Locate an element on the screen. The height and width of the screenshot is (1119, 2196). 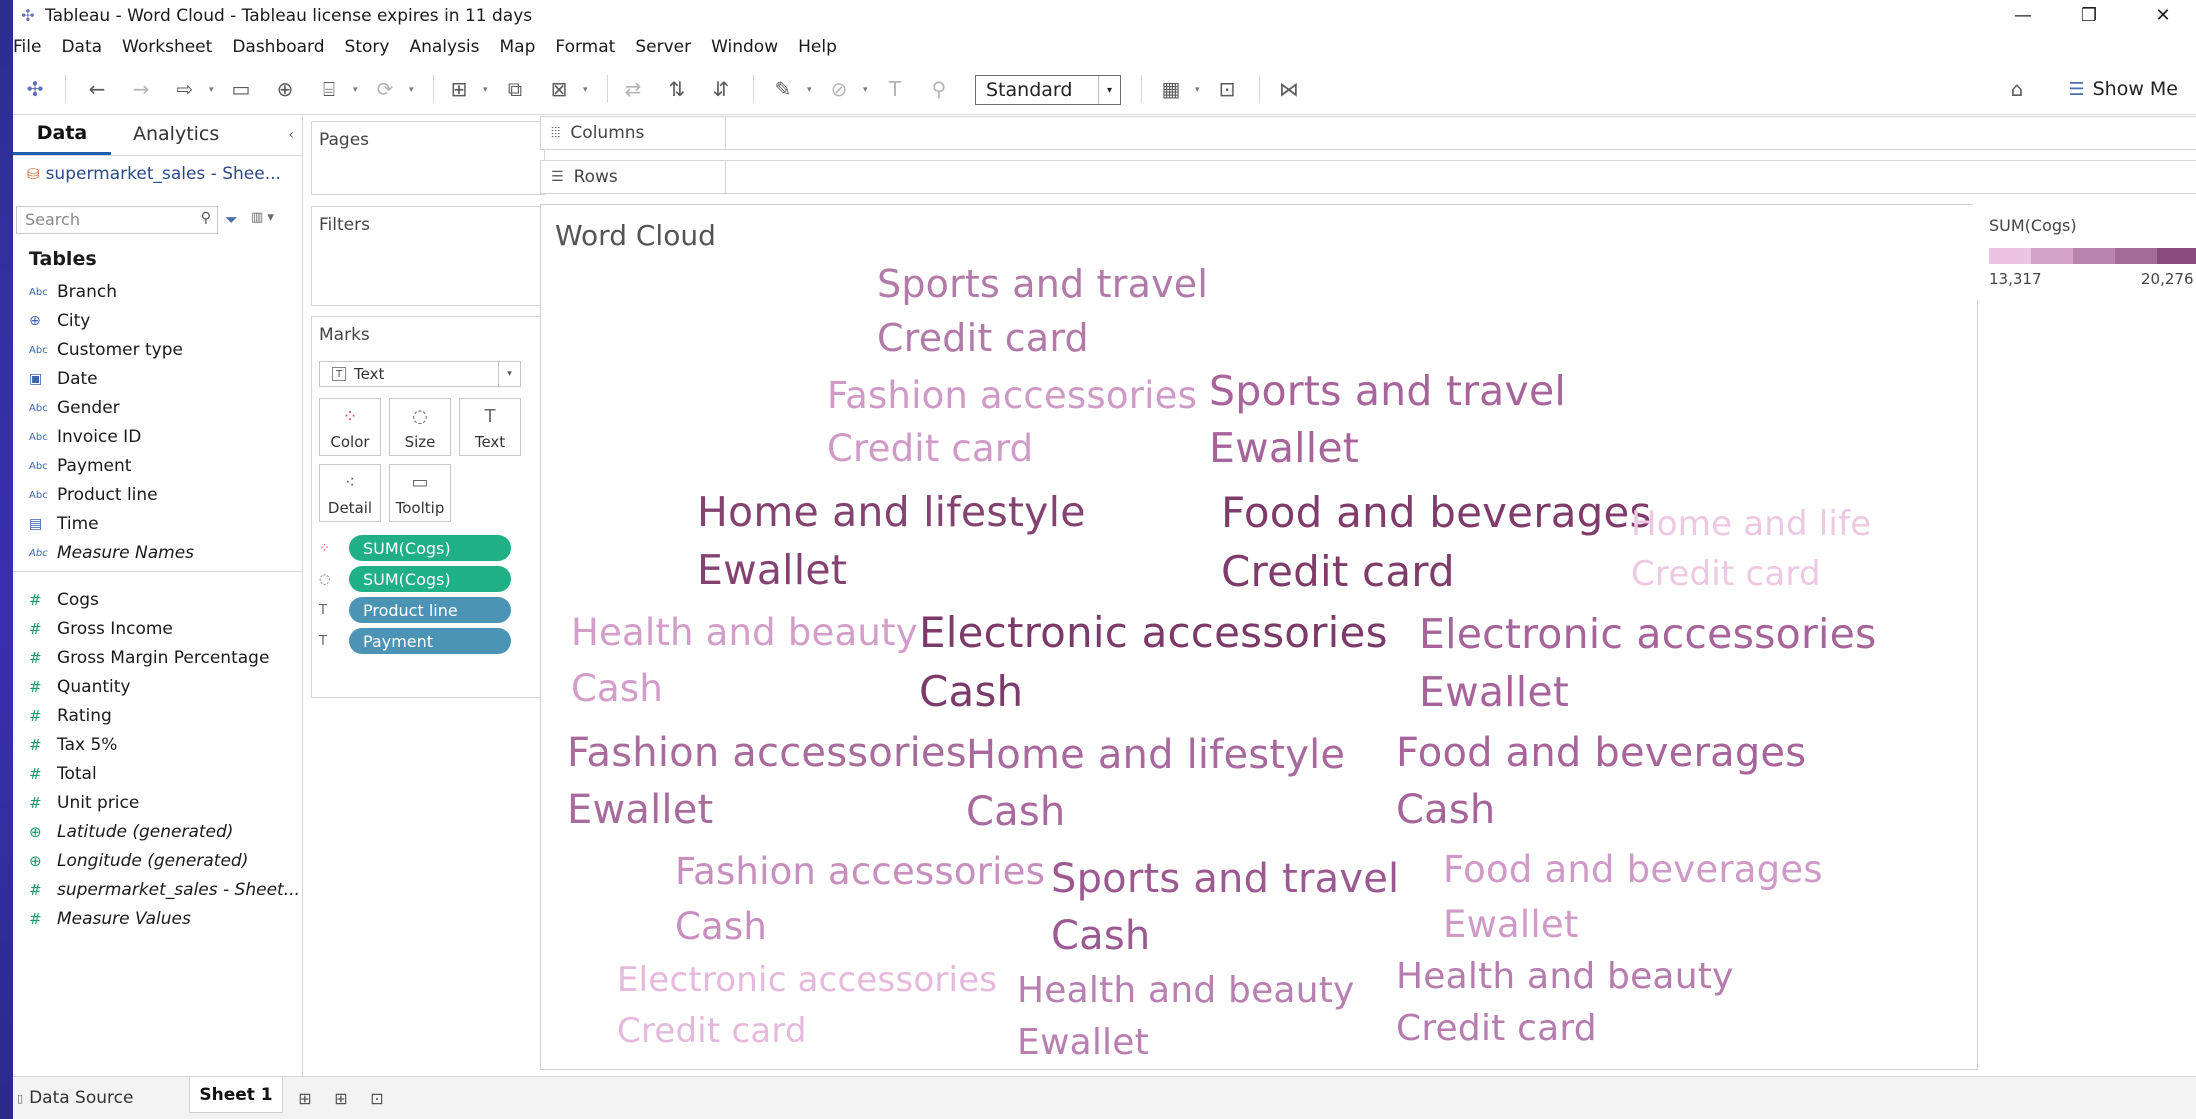
pause-updates-icon: ⌸ is located at coordinates (329, 89).